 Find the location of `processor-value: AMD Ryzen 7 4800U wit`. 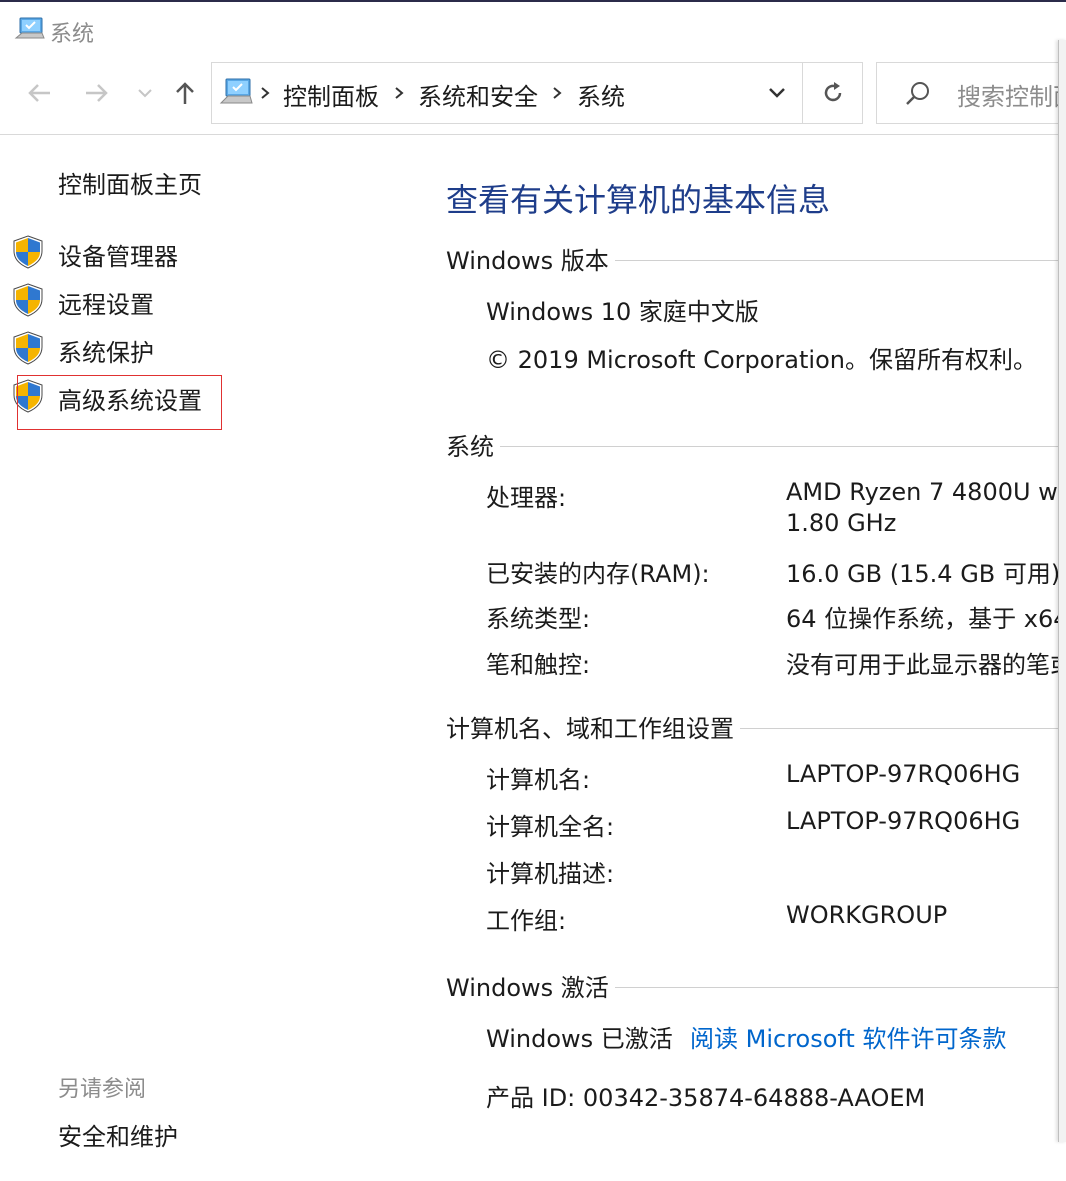

processor-value: AMD Ryzen 7 4800U wit is located at coordinates (926, 492).